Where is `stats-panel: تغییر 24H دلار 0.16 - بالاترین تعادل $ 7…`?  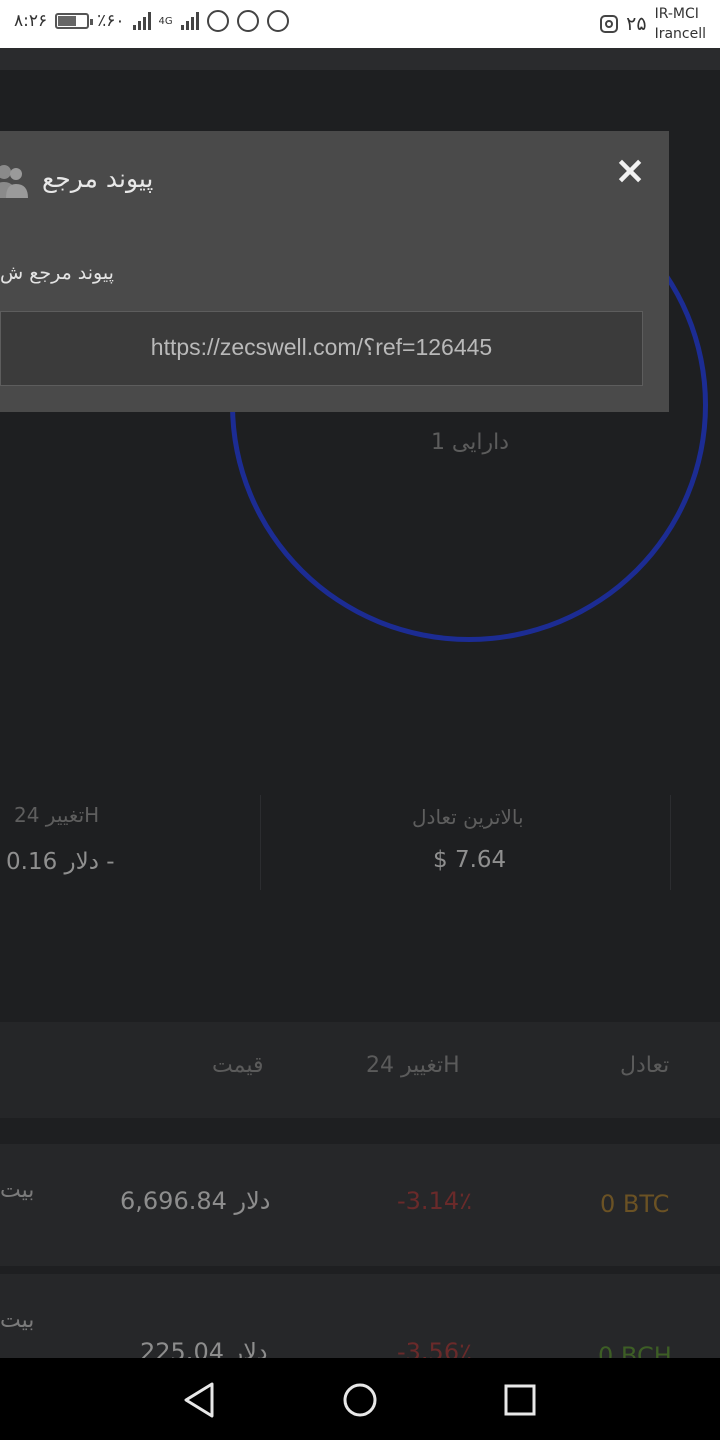
stats-panel: تغییر 24H دلار 0.16 - بالاترین تعادل $ 7… is located at coordinates (360, 842).